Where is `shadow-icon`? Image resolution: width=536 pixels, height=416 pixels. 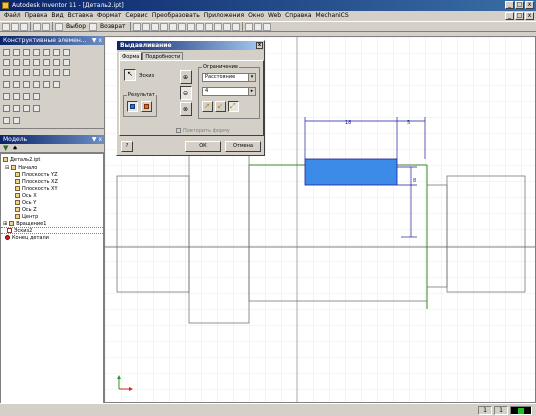 shadow-icon is located at coordinates (226, 26).